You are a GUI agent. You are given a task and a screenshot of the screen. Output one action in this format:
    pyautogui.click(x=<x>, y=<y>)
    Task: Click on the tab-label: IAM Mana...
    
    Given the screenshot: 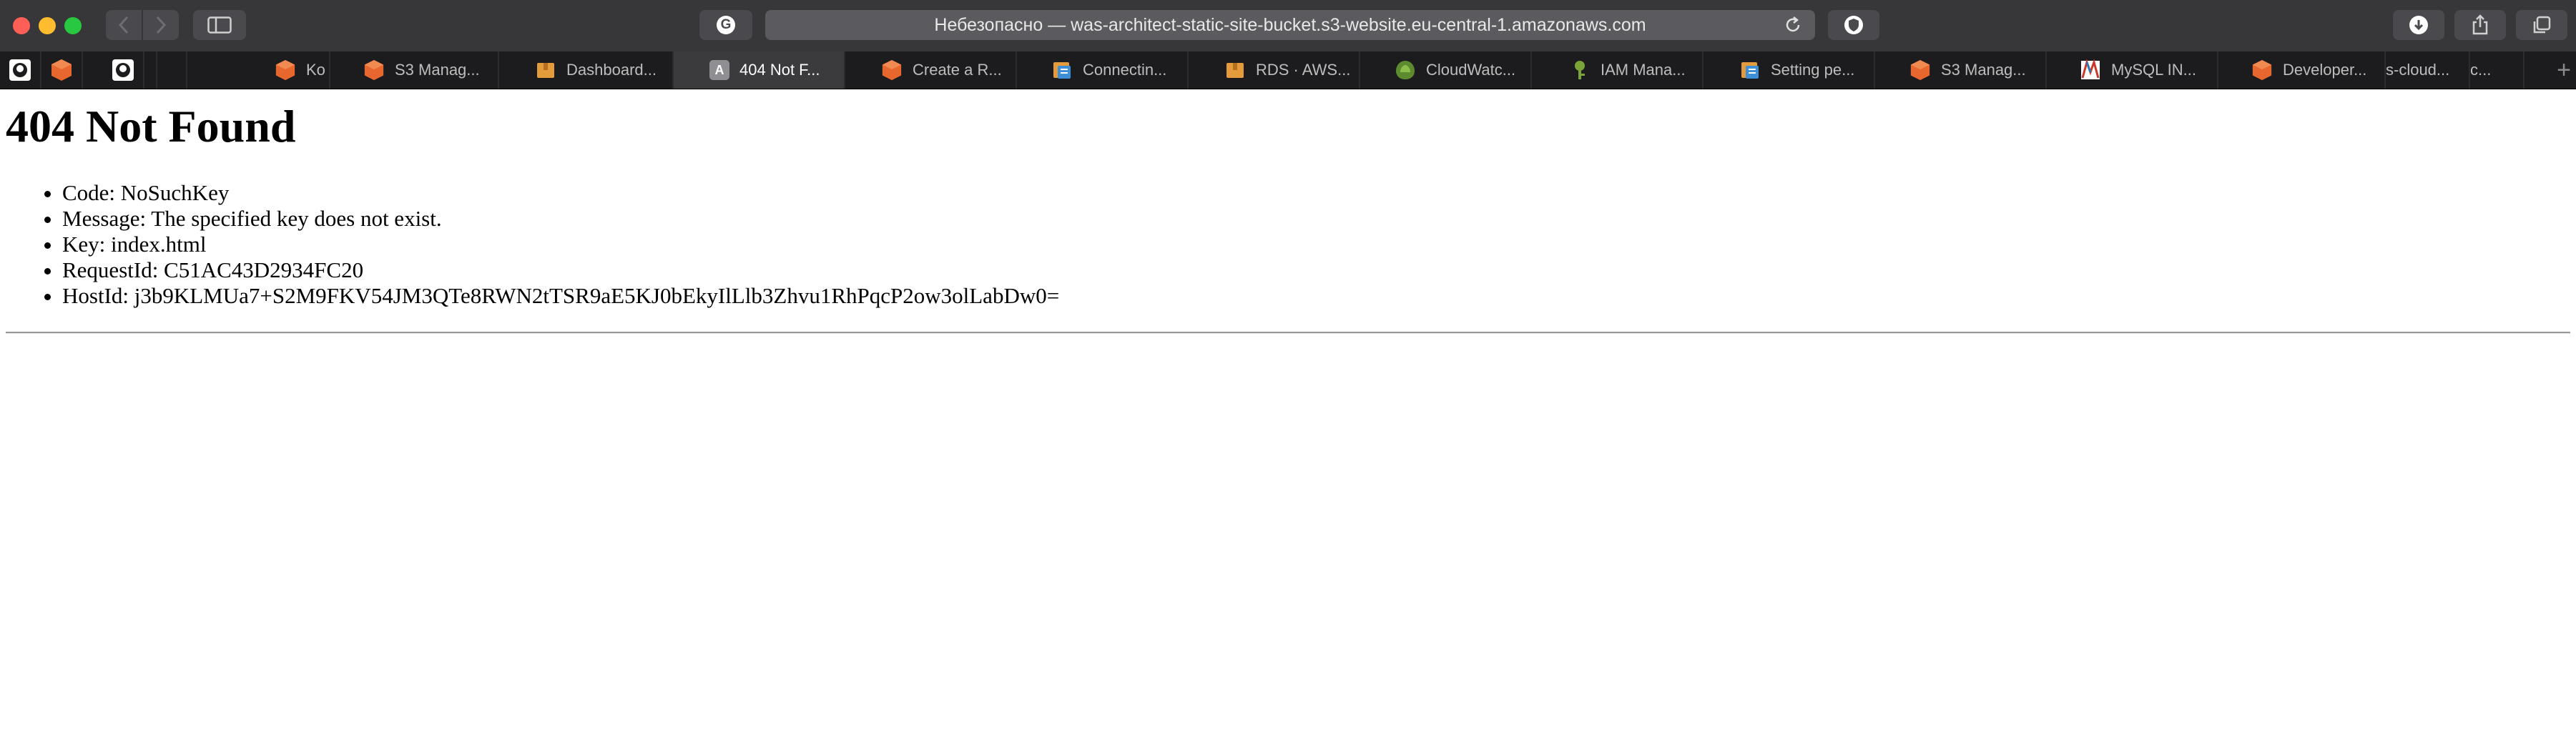 What is the action you would take?
    pyautogui.click(x=1644, y=70)
    